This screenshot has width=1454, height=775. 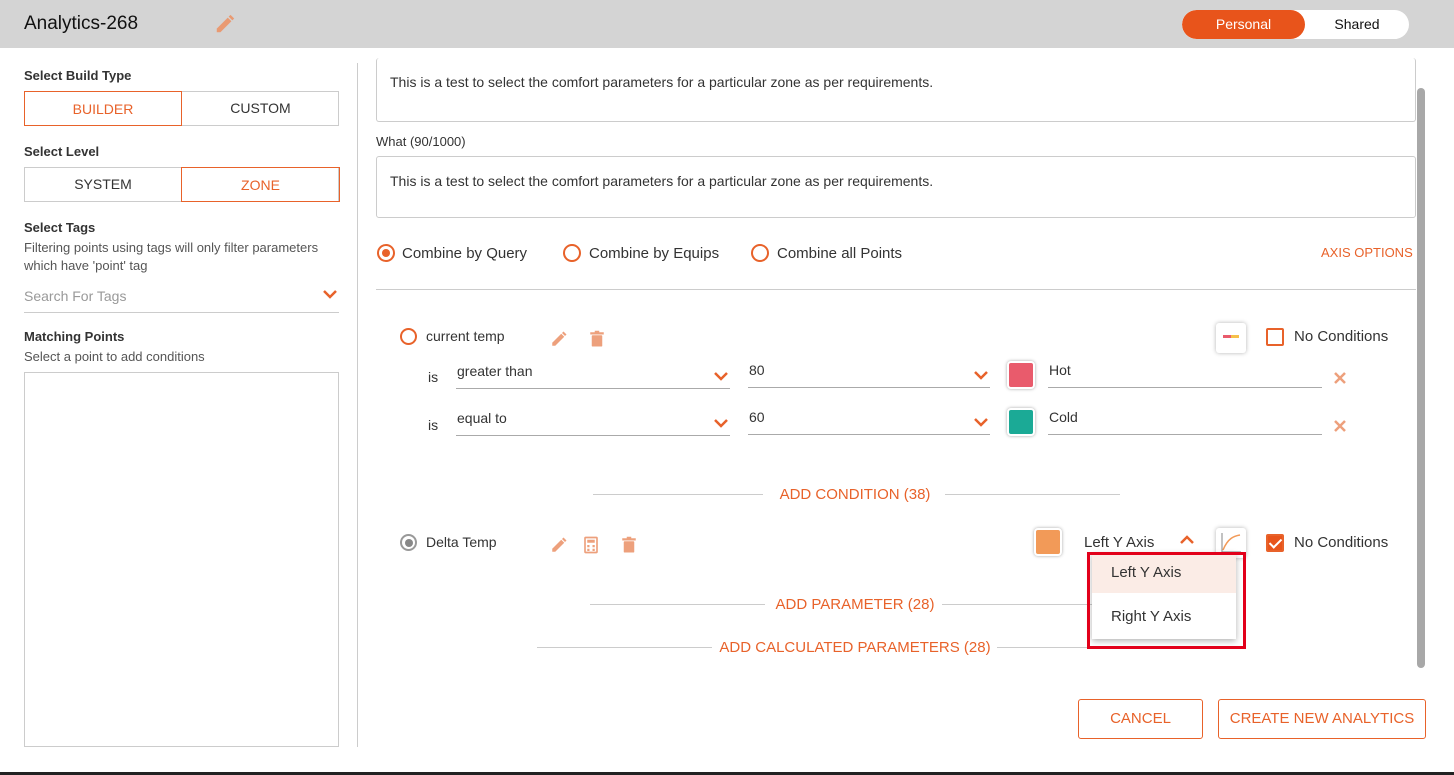 I want to click on param-current-temp-name: current temp, so click(x=465, y=336).